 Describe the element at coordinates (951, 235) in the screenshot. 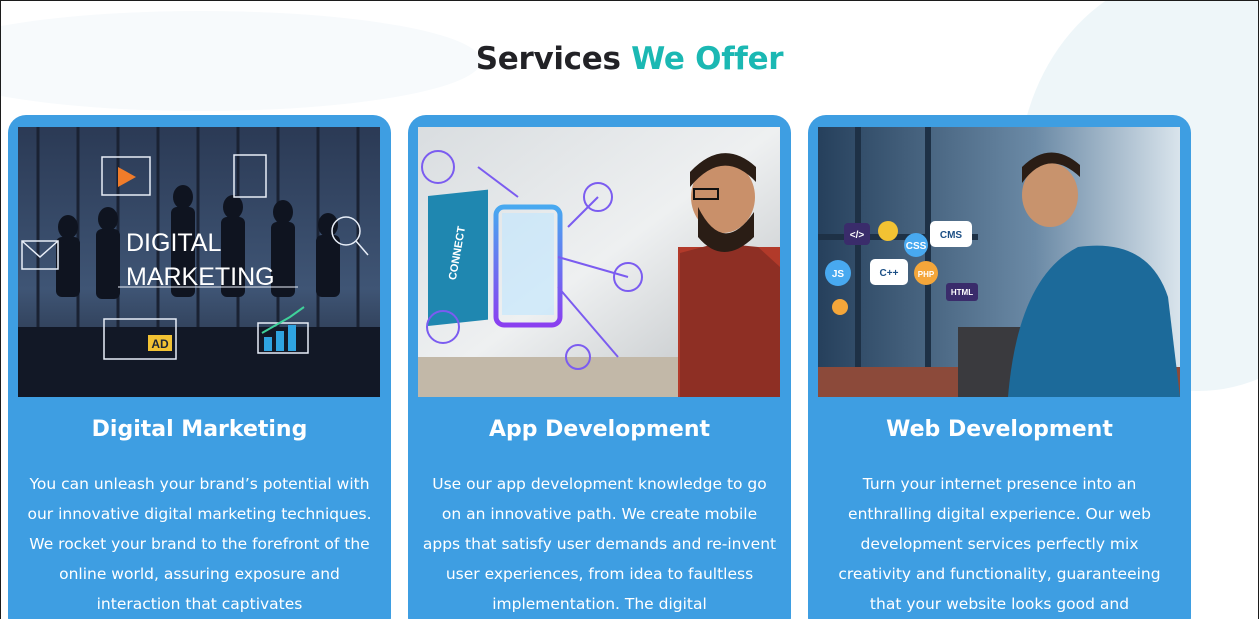

I see `tag-cms: CMS` at that location.